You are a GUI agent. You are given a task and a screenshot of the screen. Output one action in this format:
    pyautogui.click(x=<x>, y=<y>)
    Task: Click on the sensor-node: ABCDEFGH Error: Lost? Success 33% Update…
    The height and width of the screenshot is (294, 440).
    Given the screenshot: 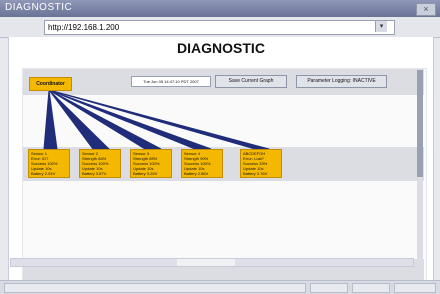 What is the action you would take?
    pyautogui.click(x=261, y=163)
    